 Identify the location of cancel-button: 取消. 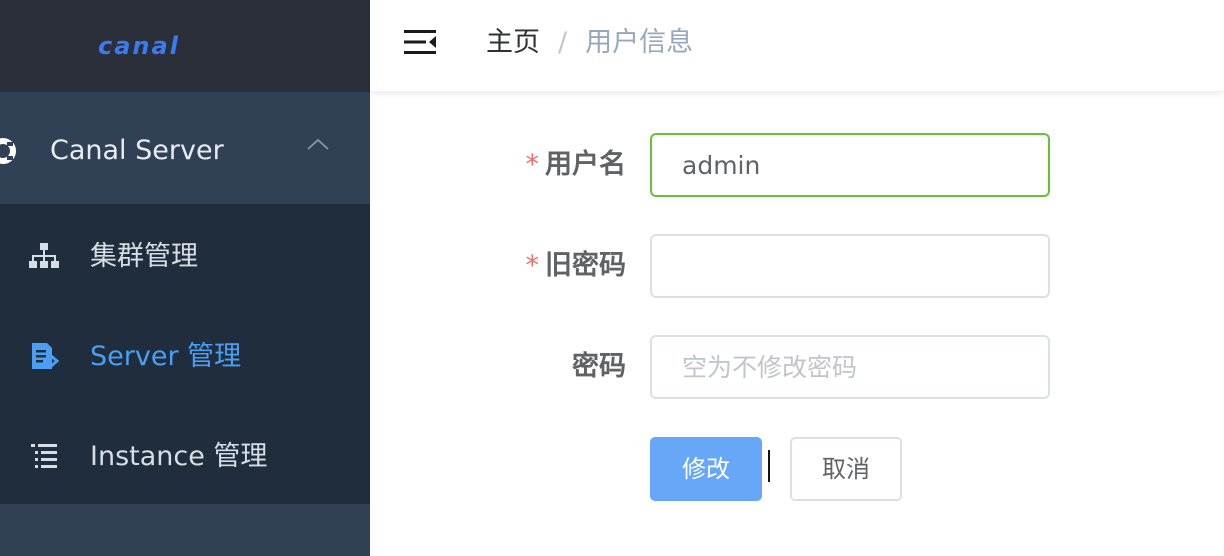
(846, 469).